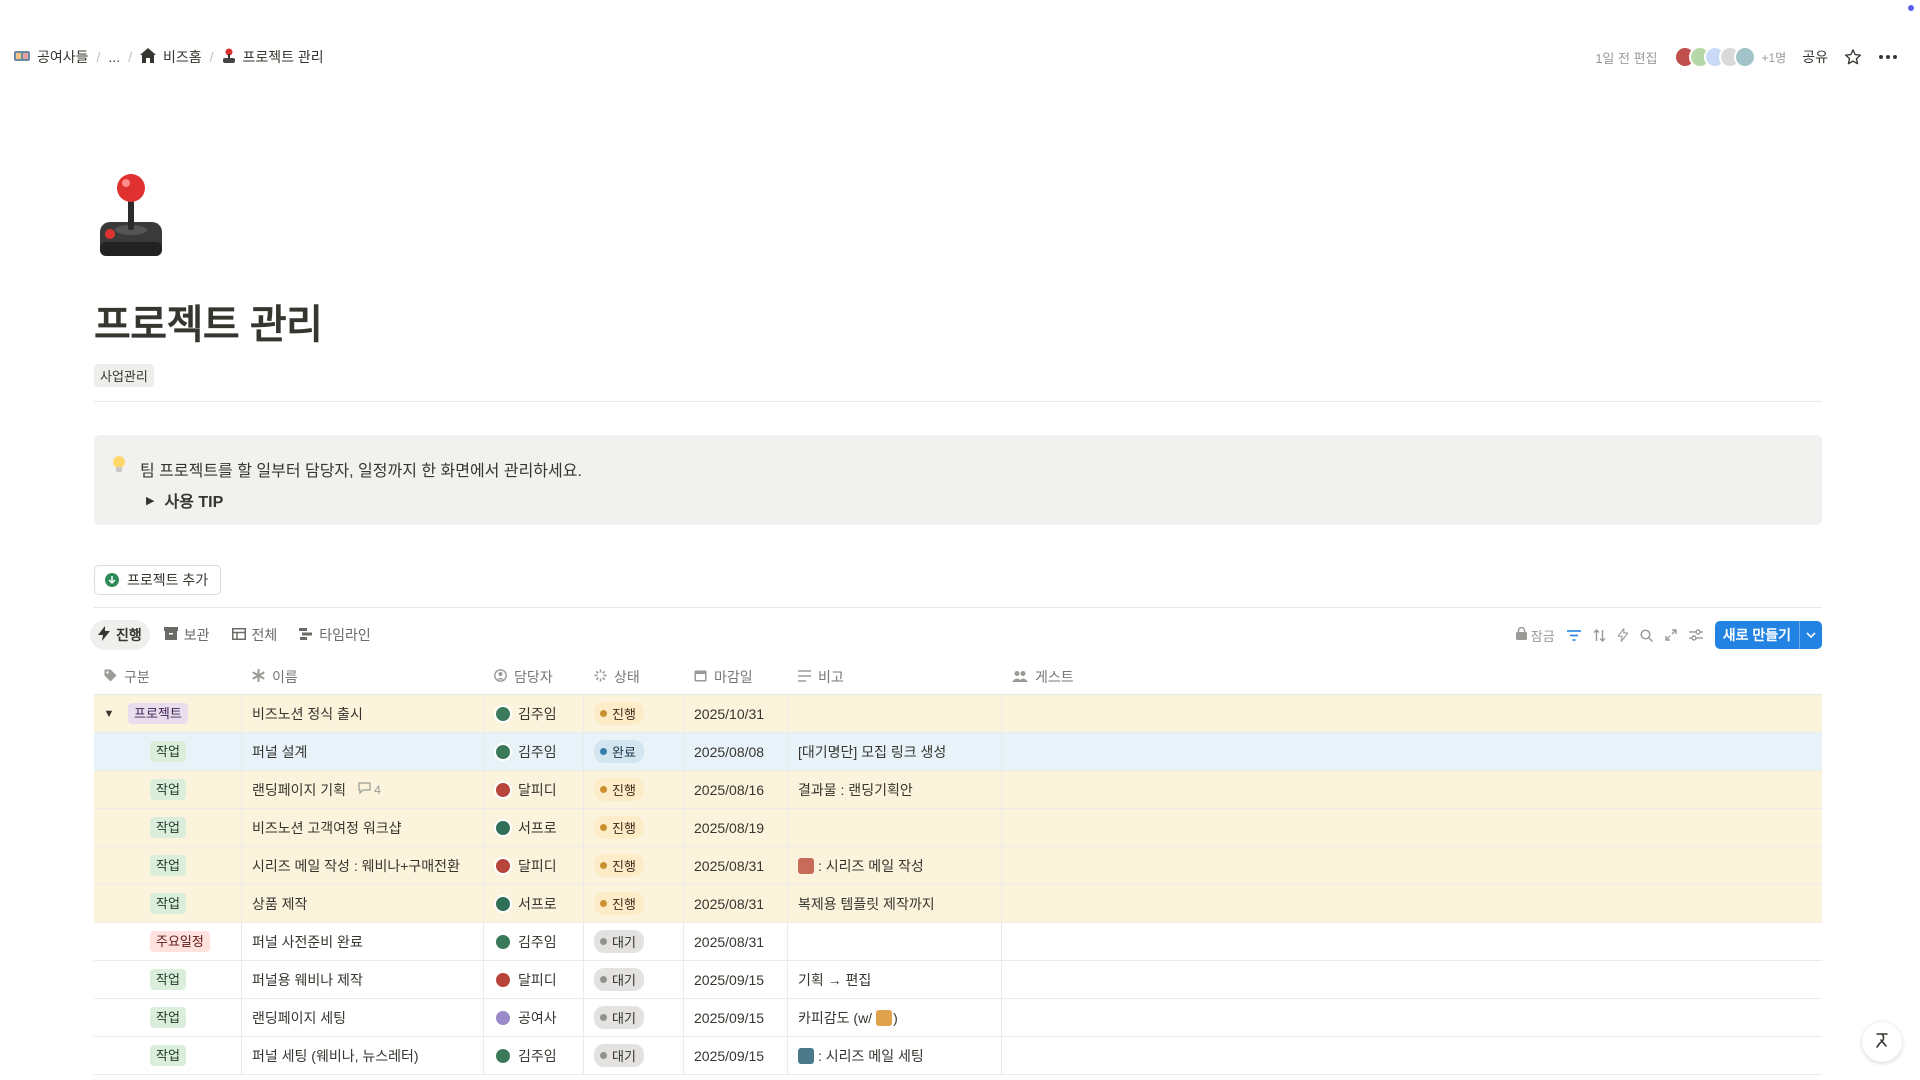 Image resolution: width=1920 pixels, height=1080 pixels. What do you see at coordinates (168, 677) in the screenshot?
I see `column-header-kind: 구분` at bounding box center [168, 677].